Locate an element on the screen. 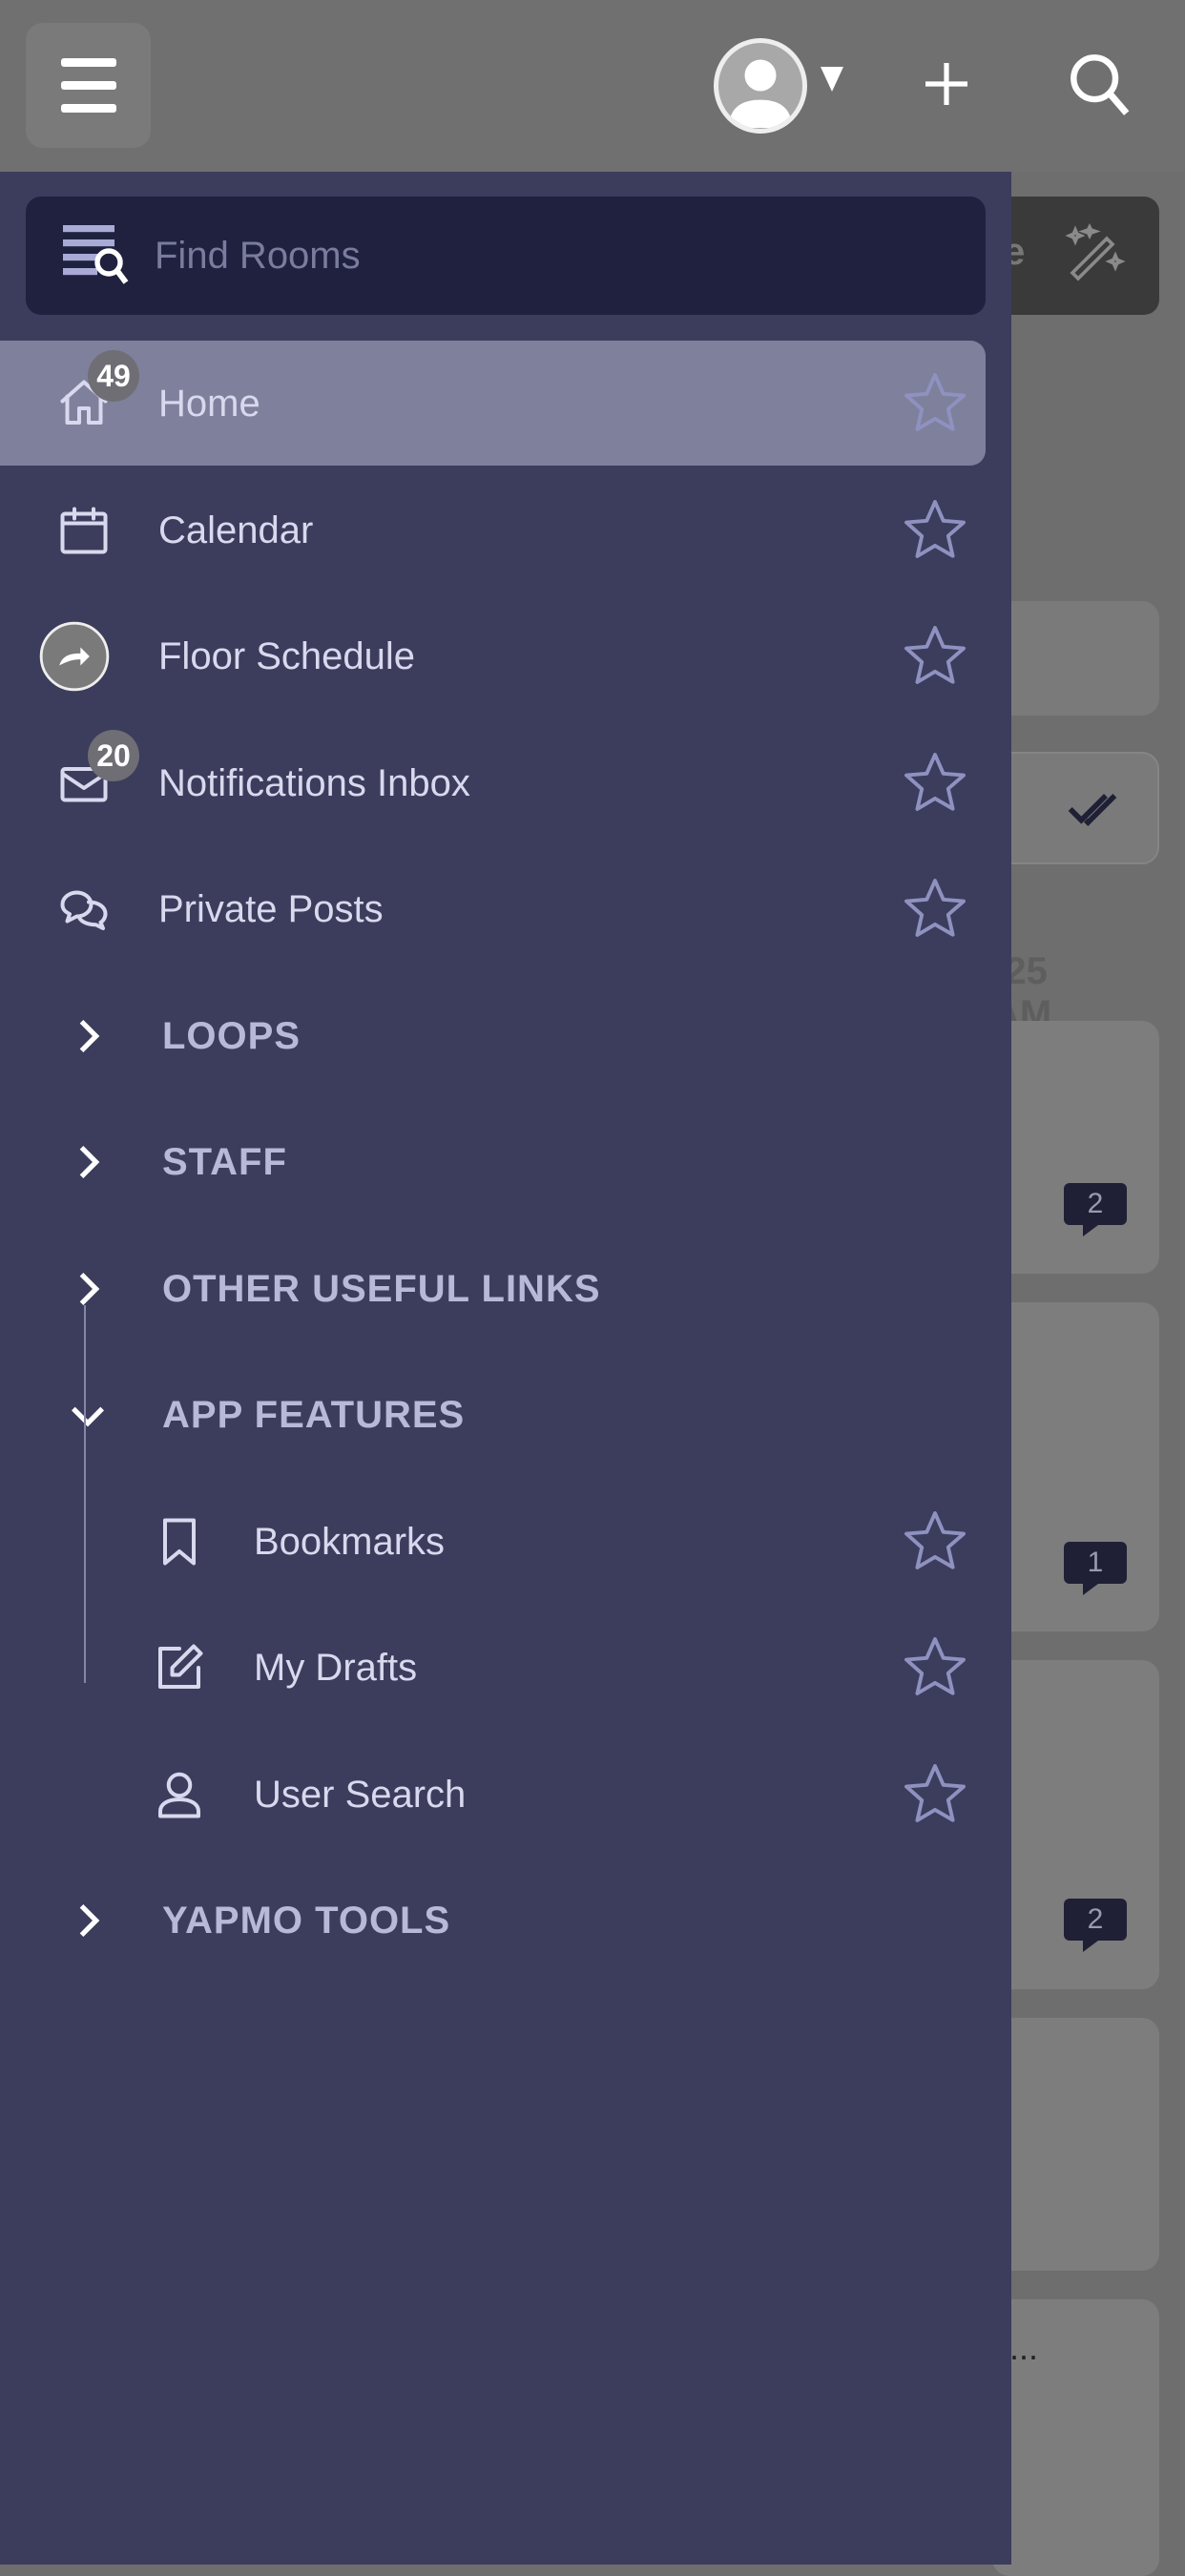  sidebar-item-bookmarks: Bookmarks is located at coordinates (493, 1541).